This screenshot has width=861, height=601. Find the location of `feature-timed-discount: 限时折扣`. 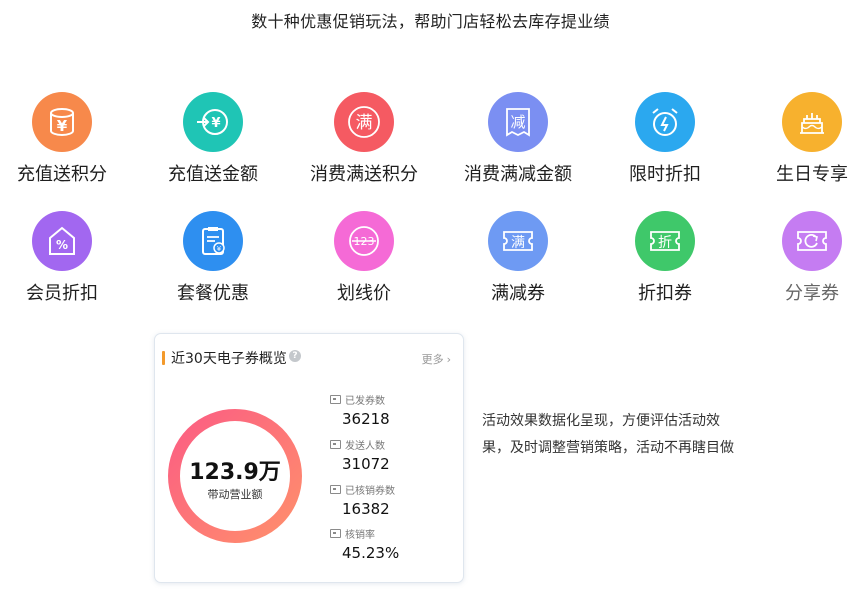

feature-timed-discount: 限时折扣 is located at coordinates (665, 139).